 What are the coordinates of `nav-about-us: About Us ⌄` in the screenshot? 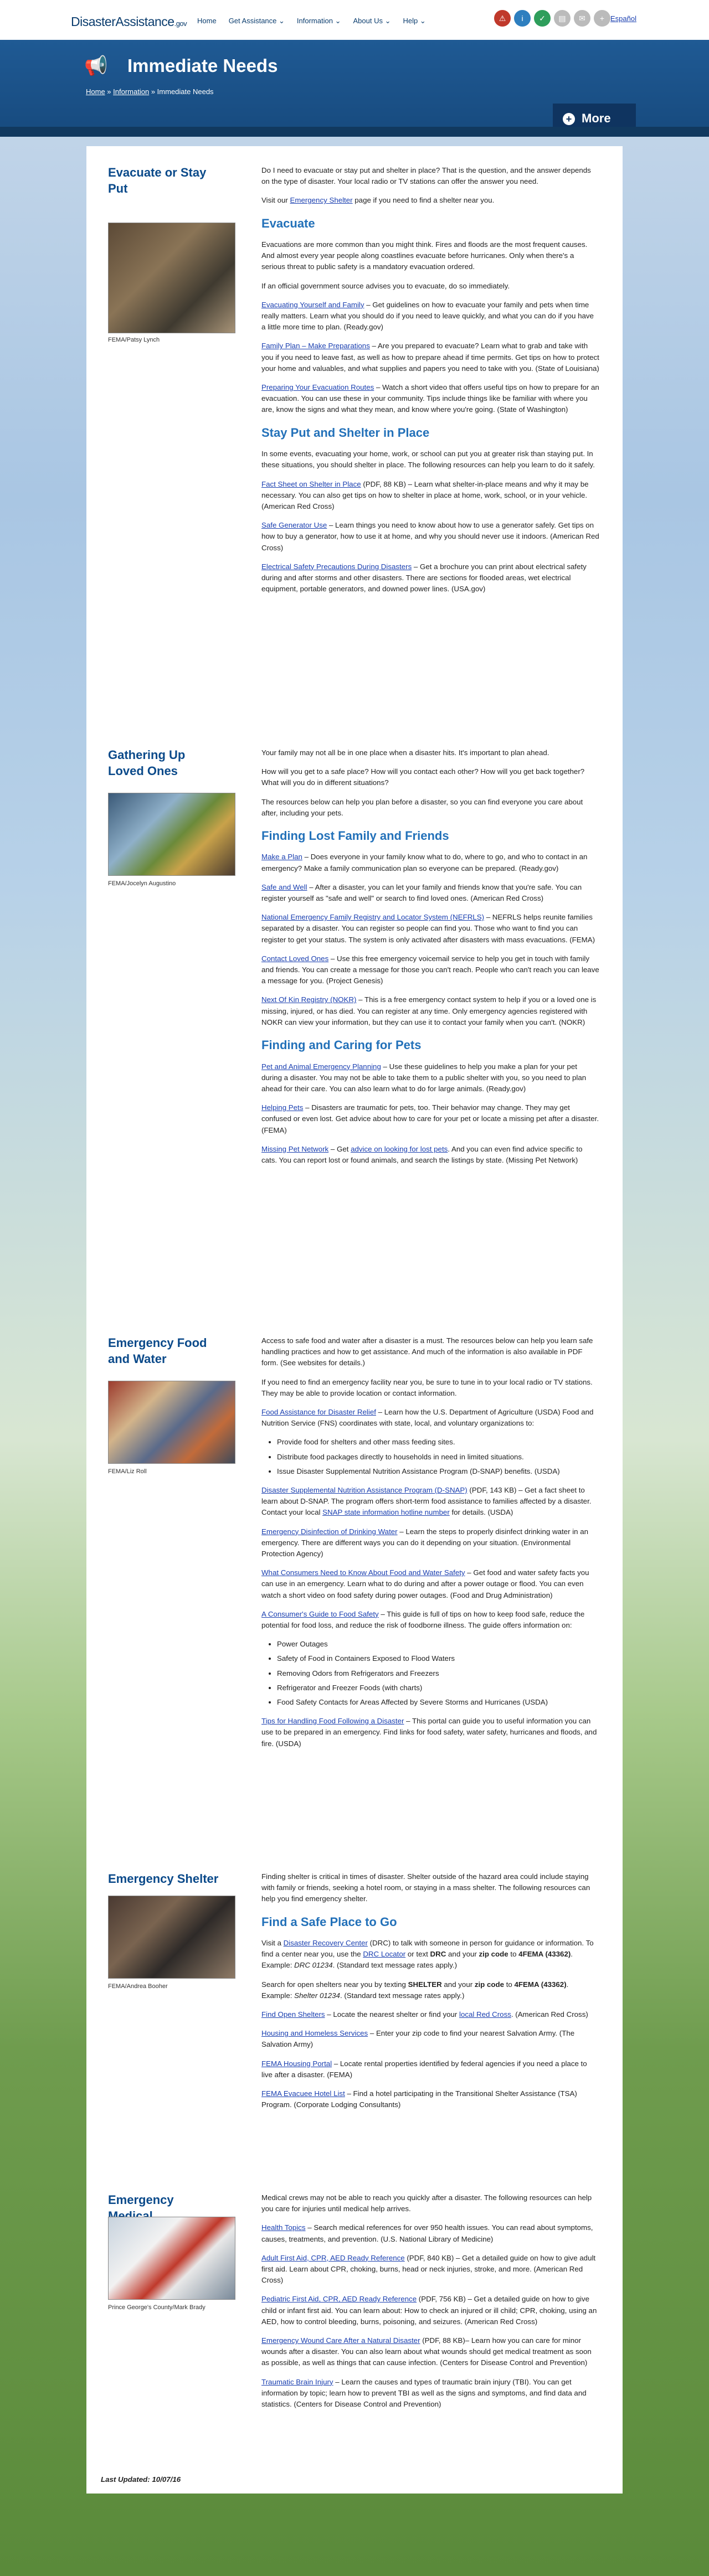 It's located at (372, 21).